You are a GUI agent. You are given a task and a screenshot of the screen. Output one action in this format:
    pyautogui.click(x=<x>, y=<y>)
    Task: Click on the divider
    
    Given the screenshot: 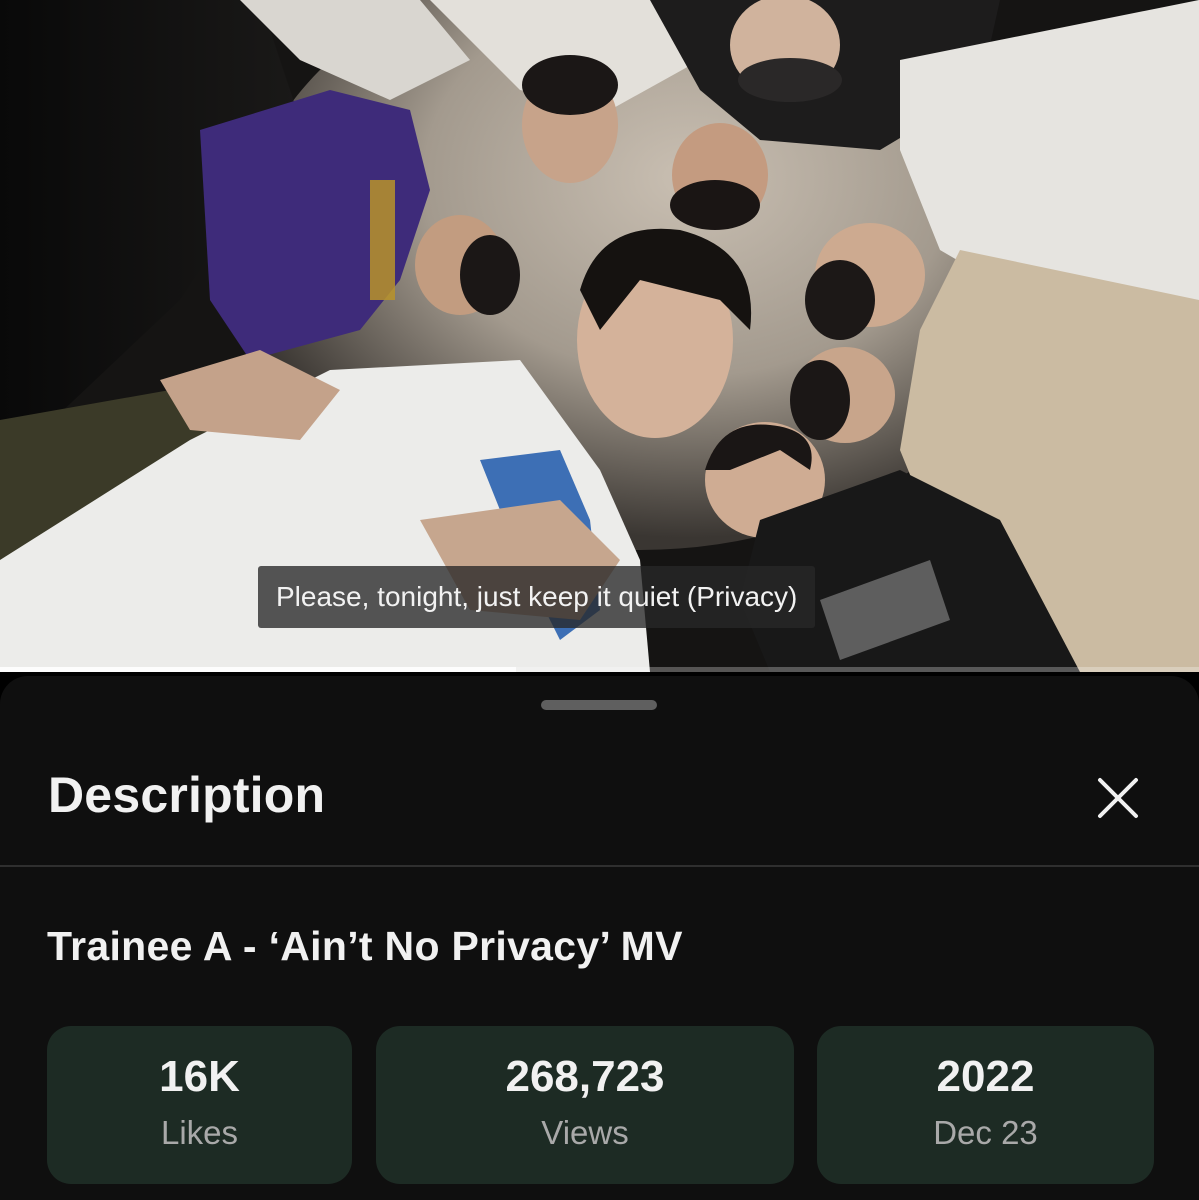 What is the action you would take?
    pyautogui.click(x=599, y=866)
    